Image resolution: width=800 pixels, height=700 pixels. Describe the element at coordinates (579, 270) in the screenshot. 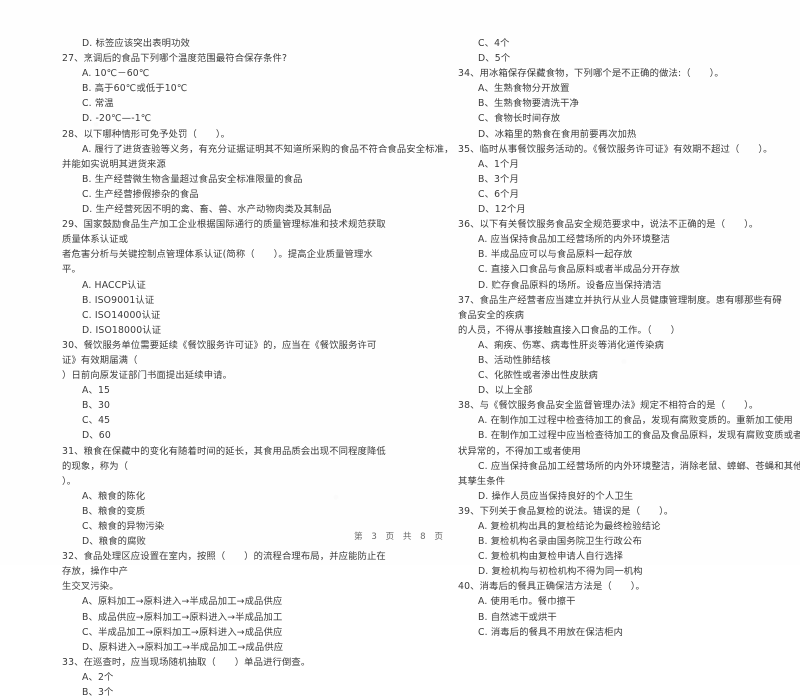

I see `answer-option: C. 直接入口食品与食品原料或者半成品分开存放` at that location.